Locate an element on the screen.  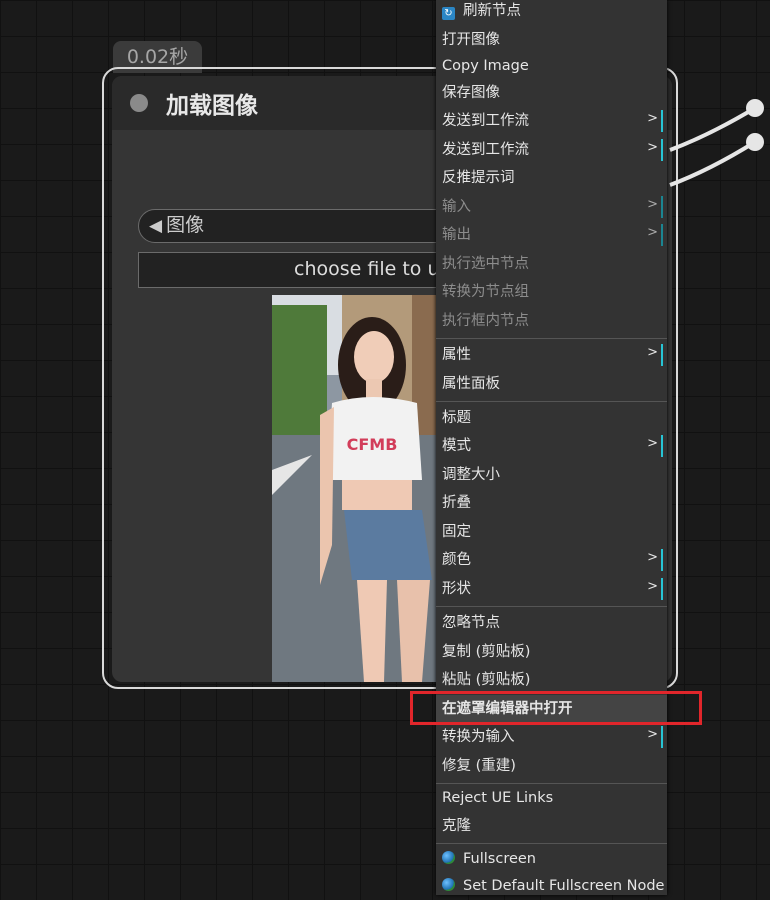
highlight-annotation-box is located at coordinates (556, 708).